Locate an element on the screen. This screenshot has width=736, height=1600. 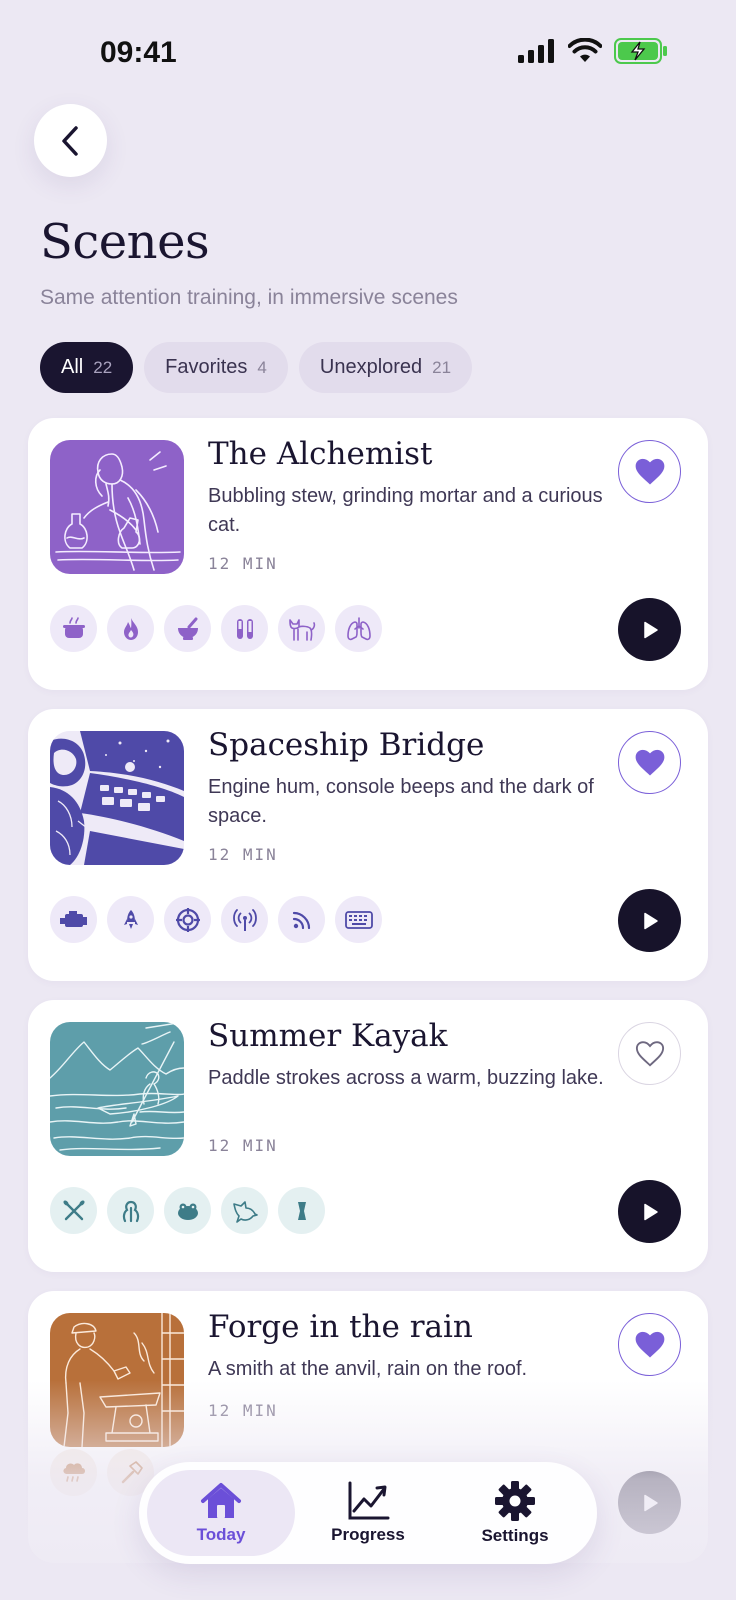
flame-icon is located at coordinates (130, 628).